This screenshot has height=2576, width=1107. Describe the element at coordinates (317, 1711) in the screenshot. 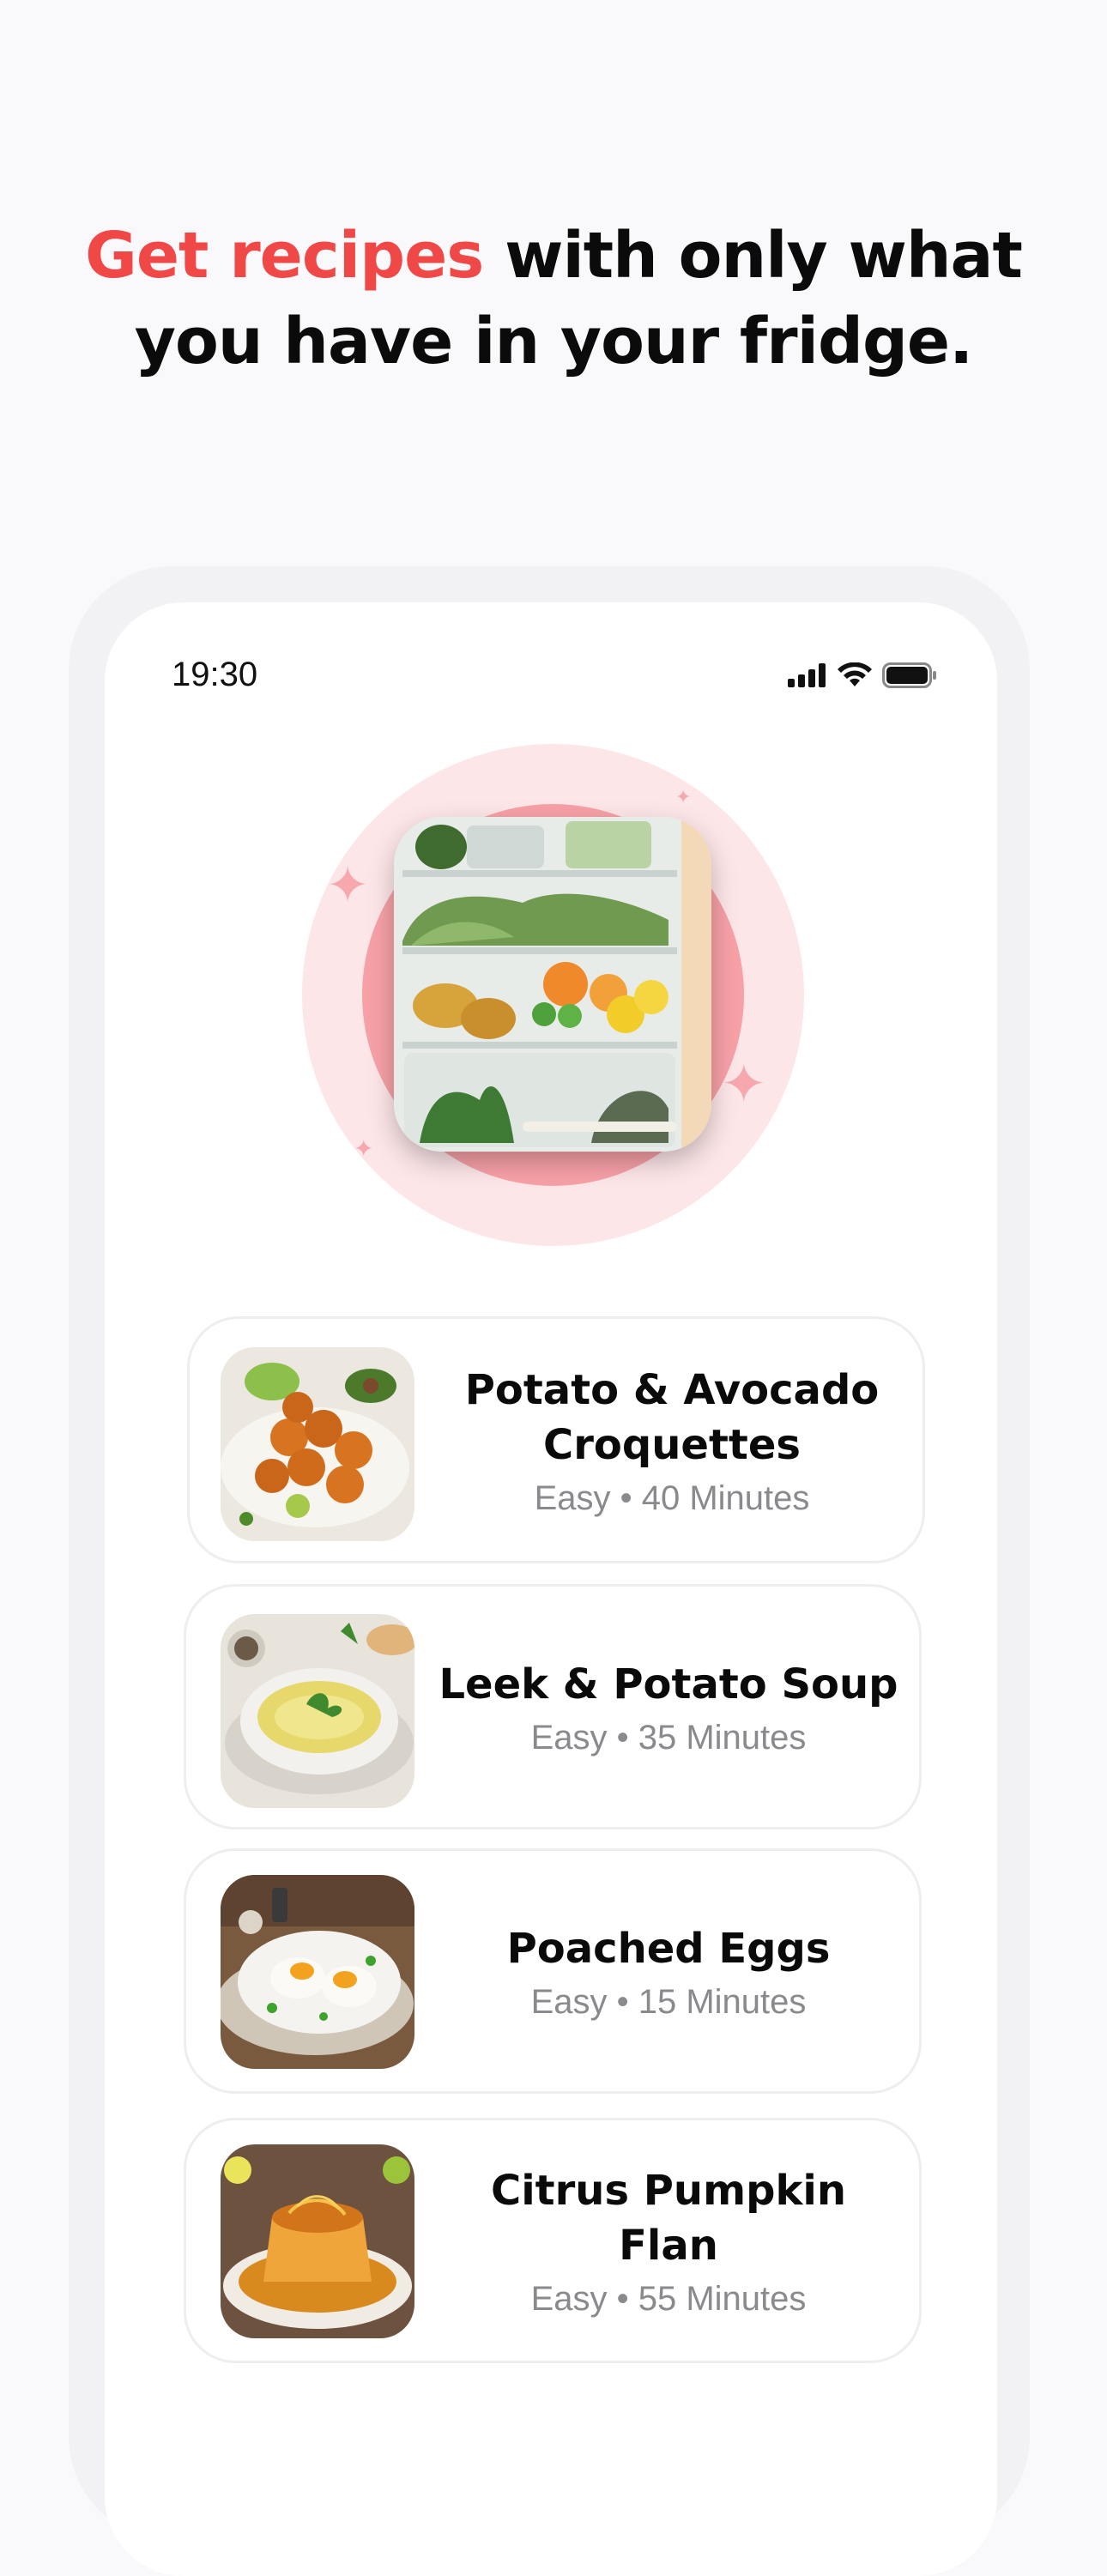

I see `soup-image` at that location.